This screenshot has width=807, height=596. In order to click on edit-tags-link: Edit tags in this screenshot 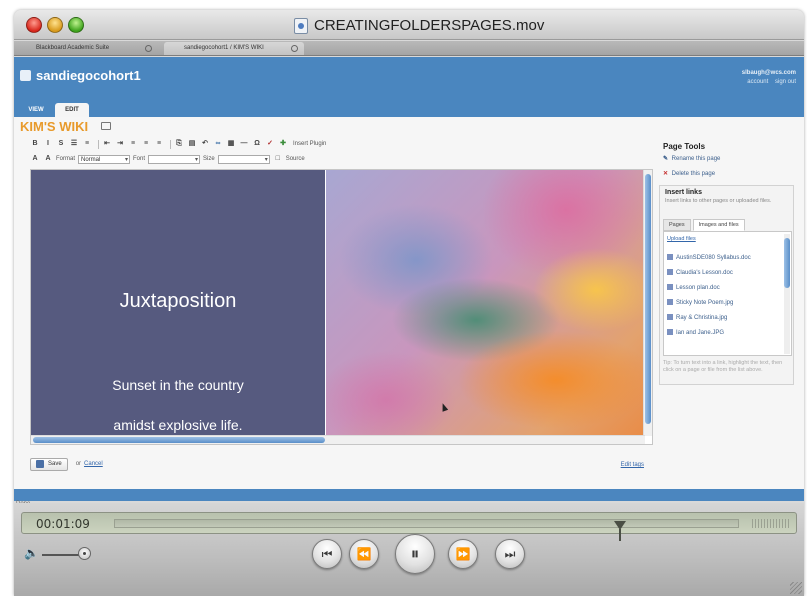, I will do `click(632, 465)`.